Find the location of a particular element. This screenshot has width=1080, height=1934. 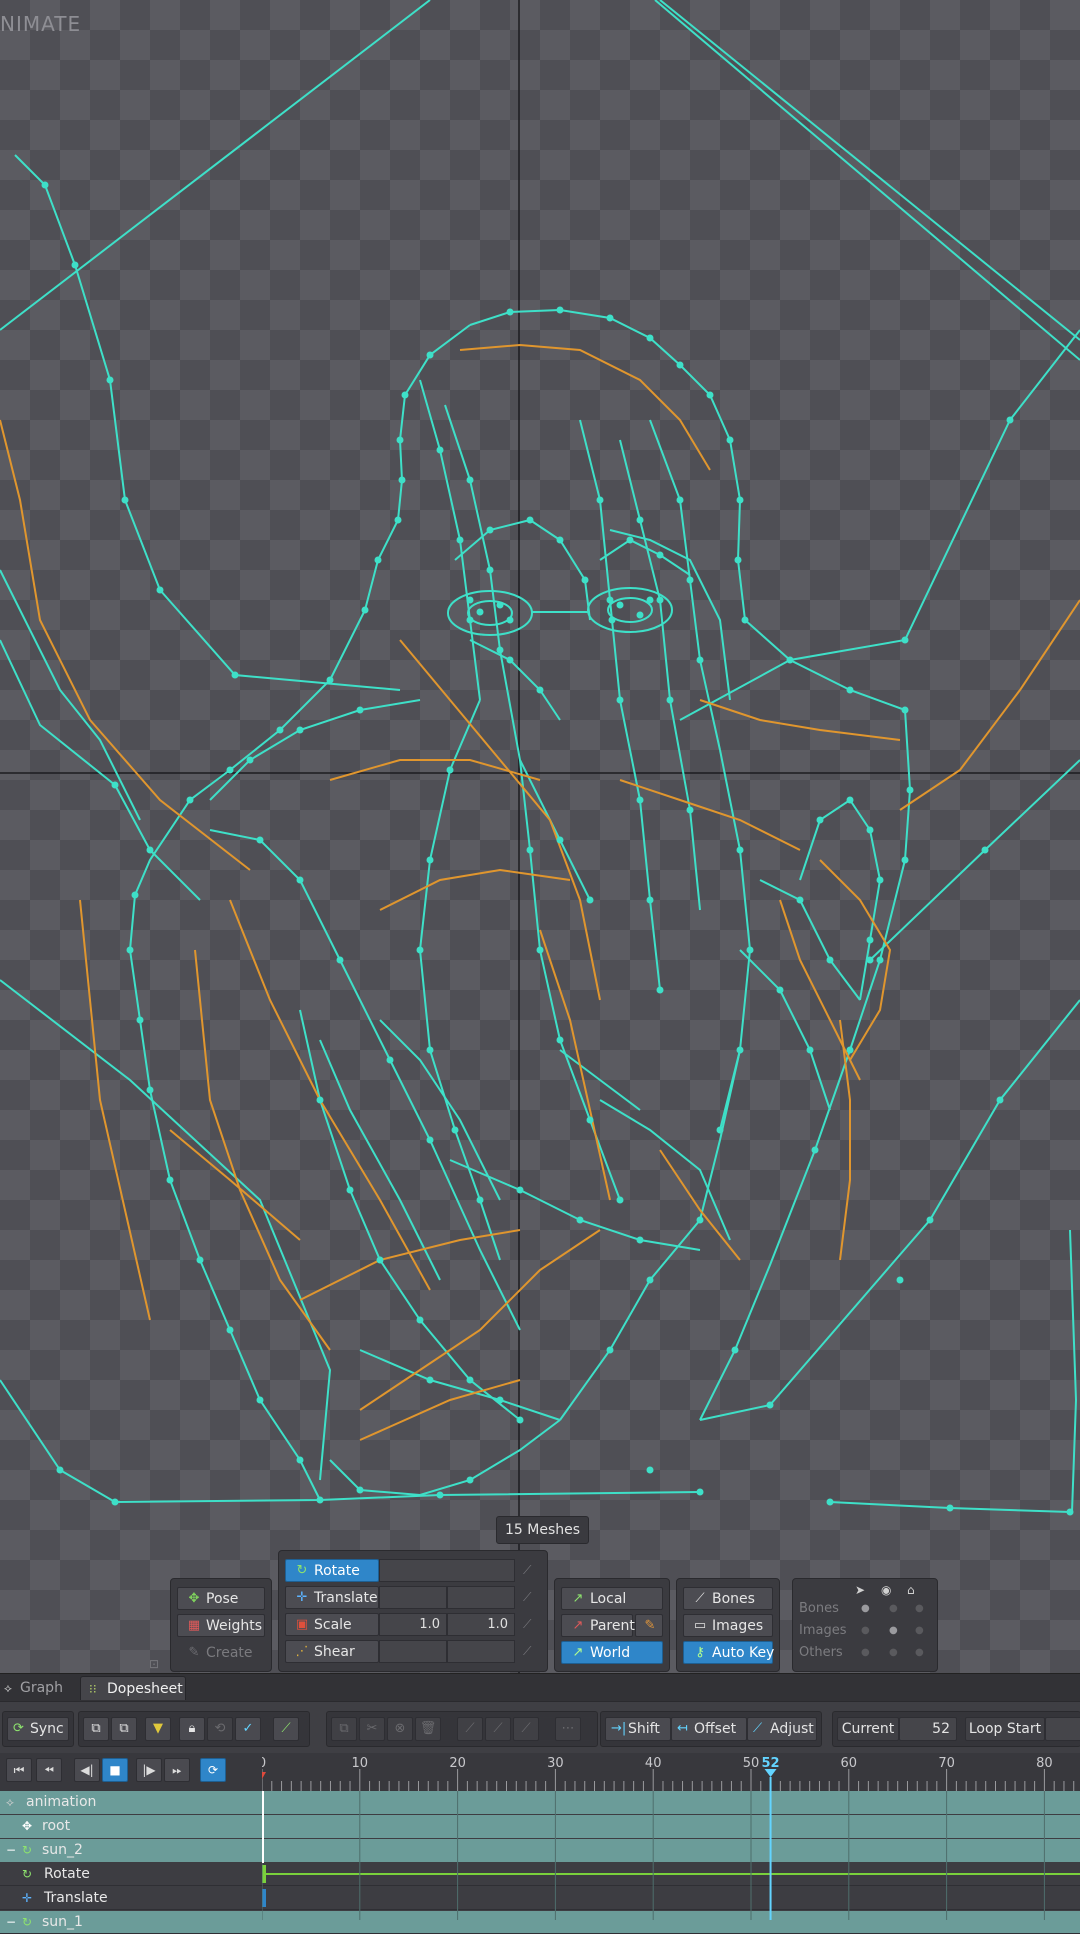

translate-button: ✛ Translate is located at coordinates (332, 1597).